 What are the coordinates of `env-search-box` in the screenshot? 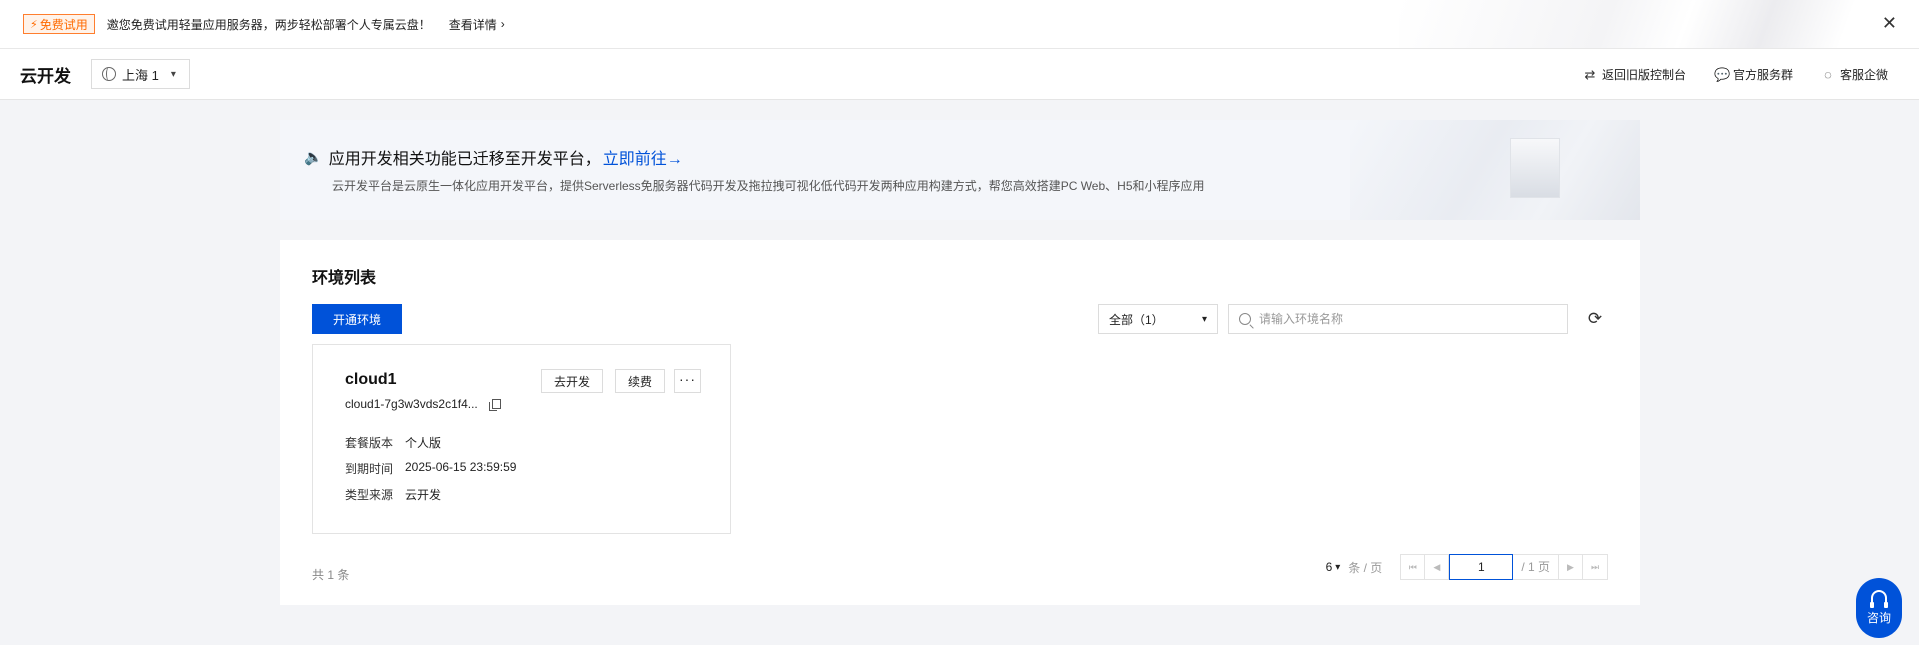 It's located at (1398, 319).